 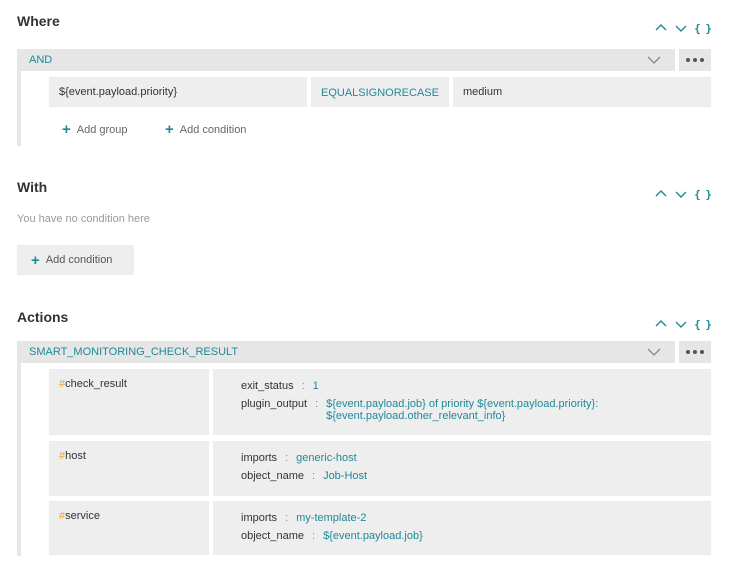 What do you see at coordinates (346, 352) in the screenshot?
I see `action-type-bar: SMART_MONITORING_CHECK_RESULT` at bounding box center [346, 352].